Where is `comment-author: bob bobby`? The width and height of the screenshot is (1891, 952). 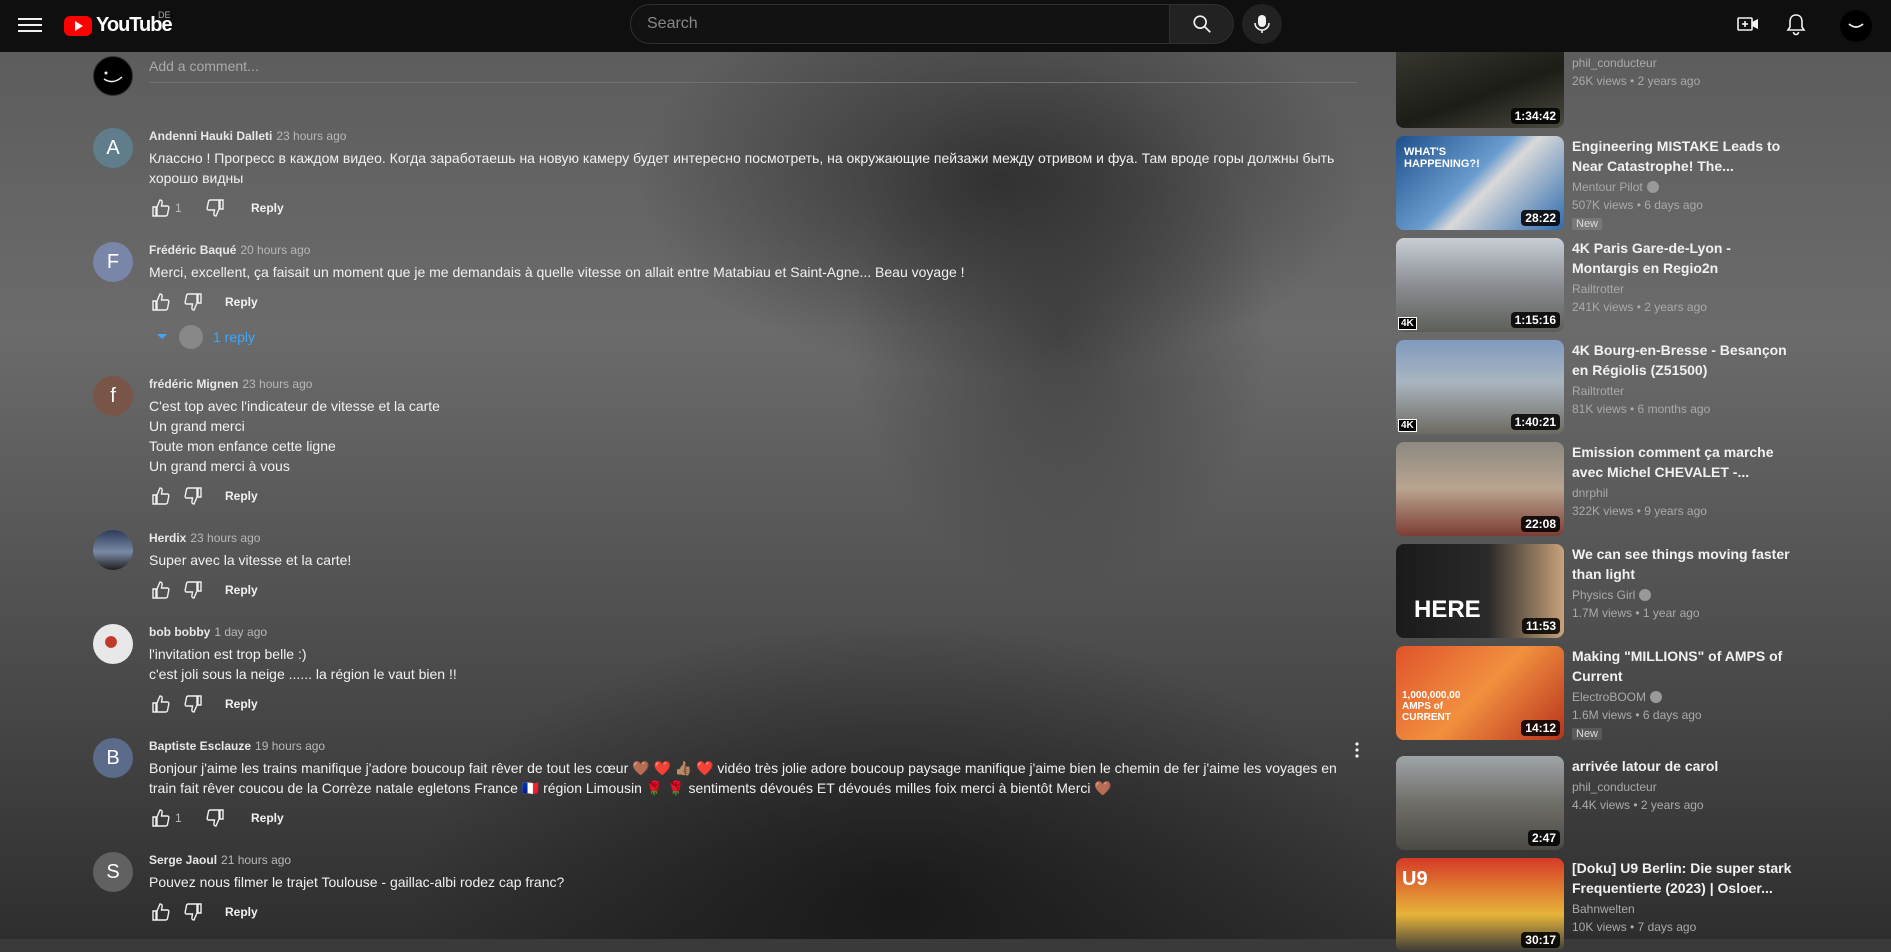
comment-author: bob bobby is located at coordinates (179, 632).